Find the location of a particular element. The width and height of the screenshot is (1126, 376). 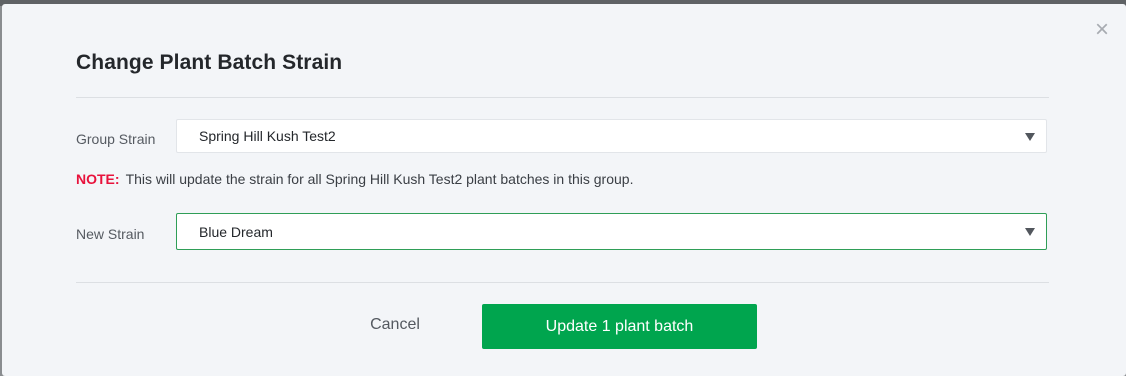

group-strain-select: Spring Hill Kush Test2 is located at coordinates (611, 136).